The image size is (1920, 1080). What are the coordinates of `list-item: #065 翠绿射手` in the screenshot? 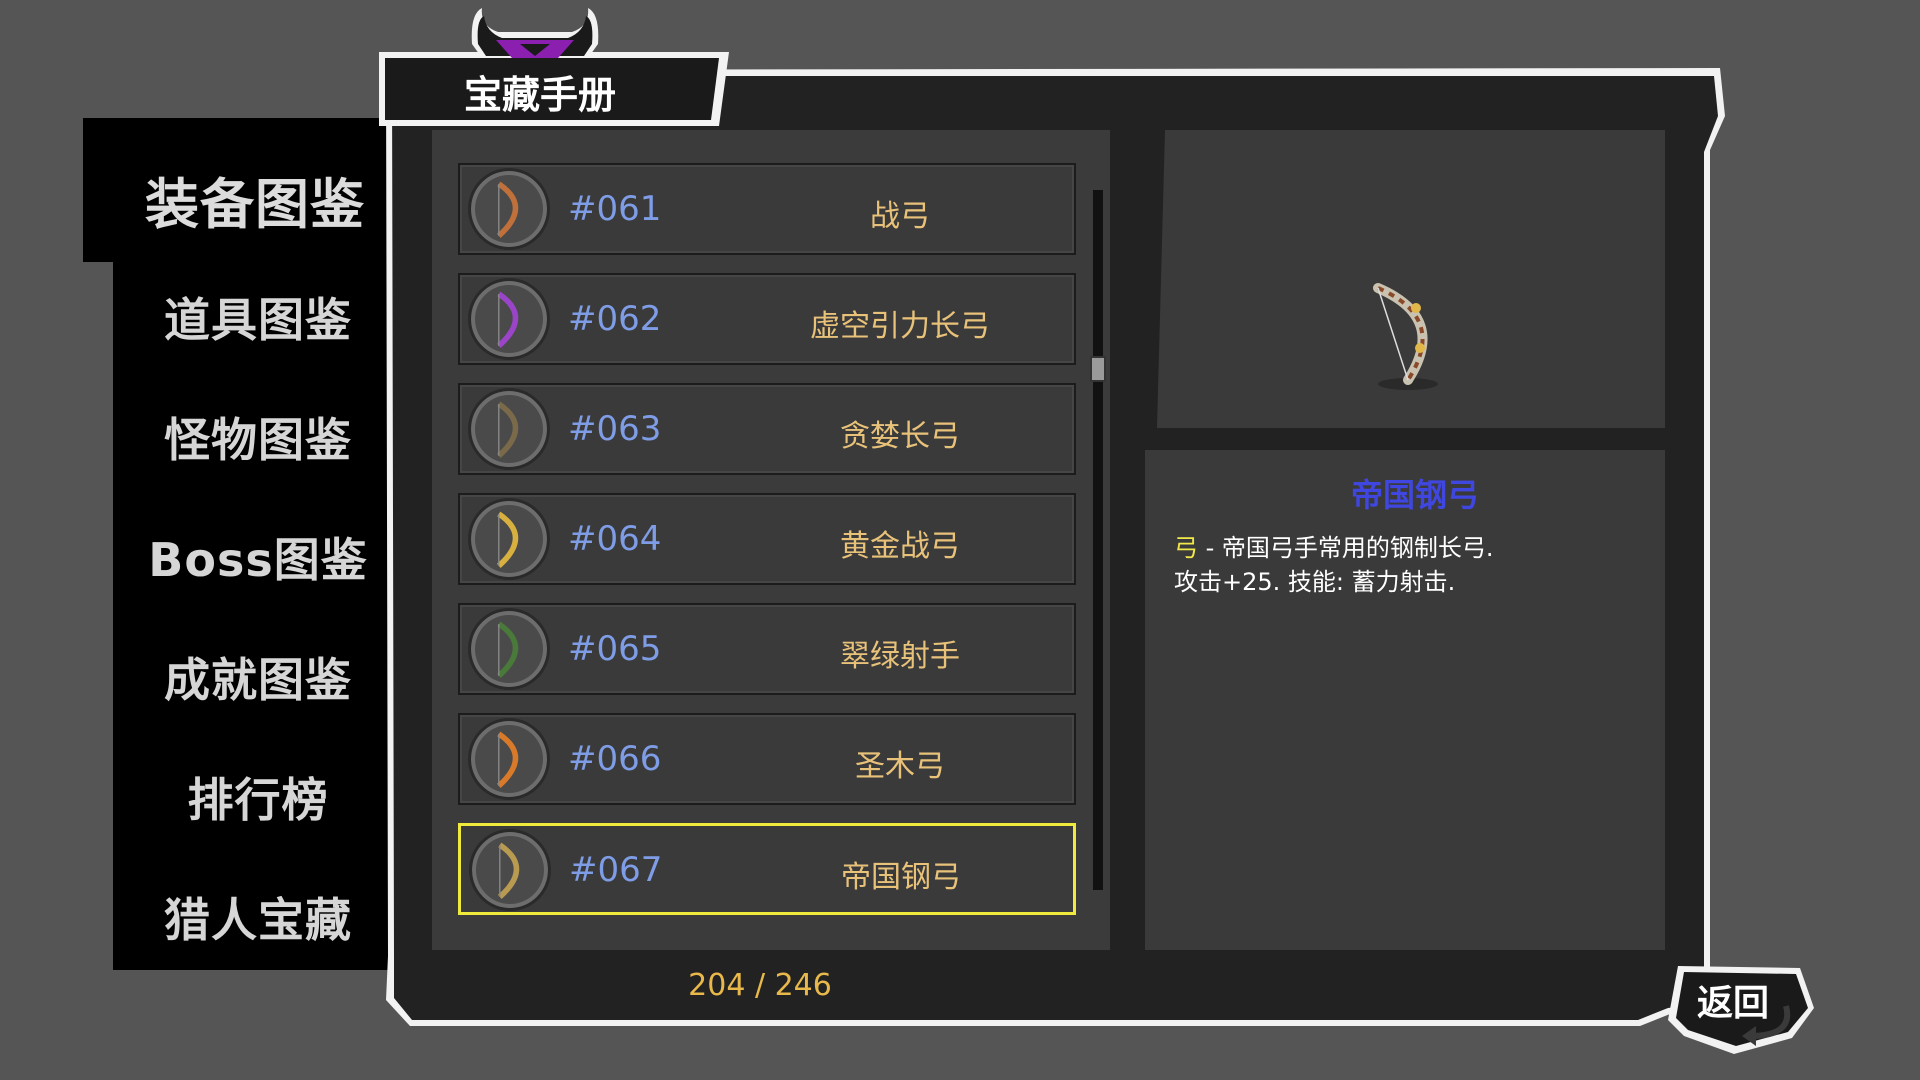 It's located at (767, 649).